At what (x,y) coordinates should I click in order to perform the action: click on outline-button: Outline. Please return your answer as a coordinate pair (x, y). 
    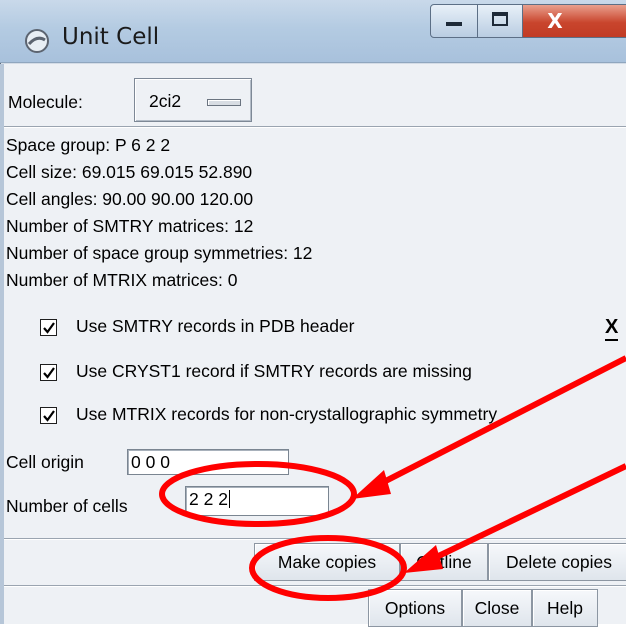
    Looking at the image, I should click on (444, 562).